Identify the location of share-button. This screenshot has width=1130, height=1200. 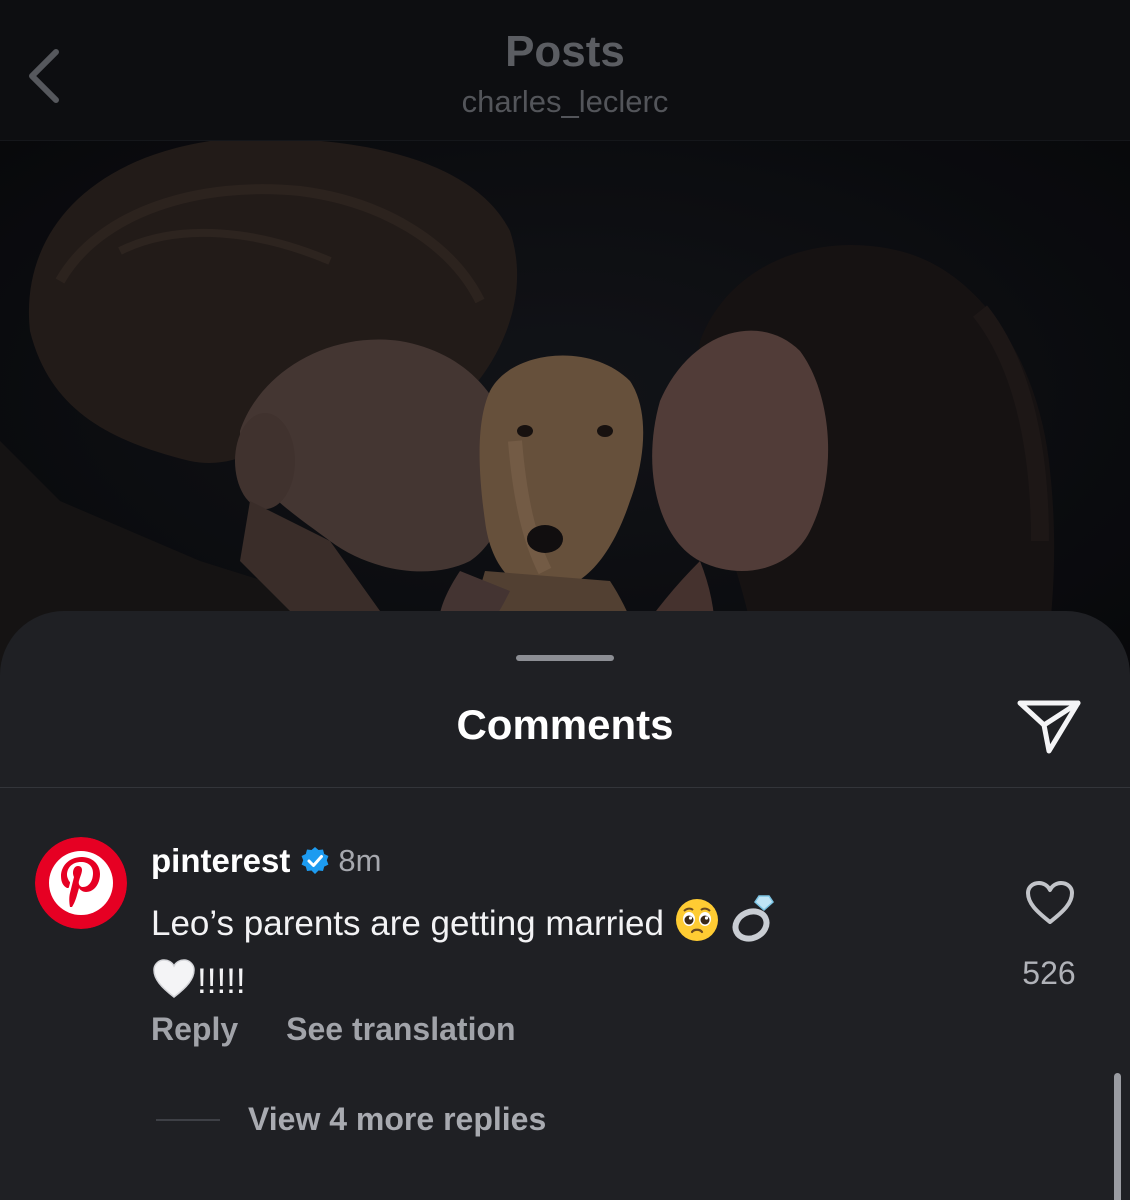
(1049, 726).